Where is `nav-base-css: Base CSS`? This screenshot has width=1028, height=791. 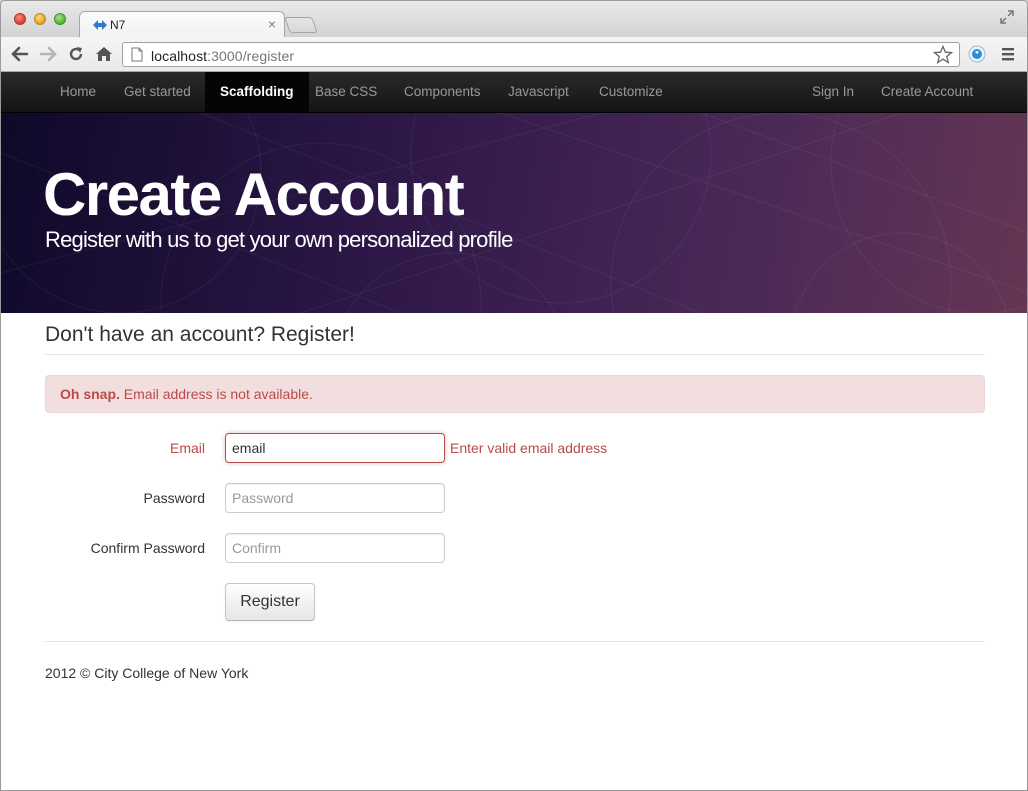
nav-base-css: Base CSS is located at coordinates (346, 92).